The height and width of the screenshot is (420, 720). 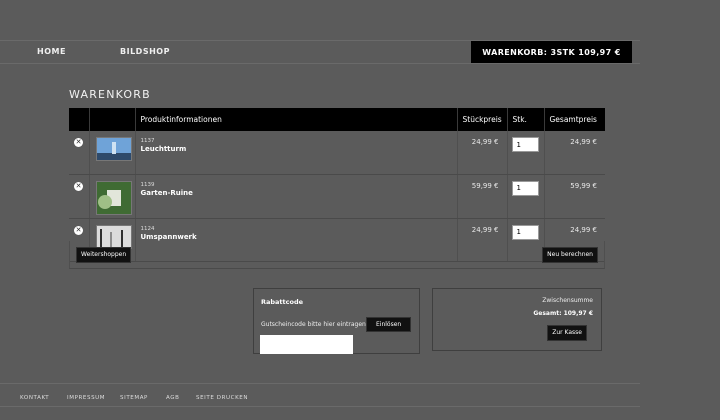 I want to click on footer-link-contact: KONTAKT, so click(x=34, y=398).